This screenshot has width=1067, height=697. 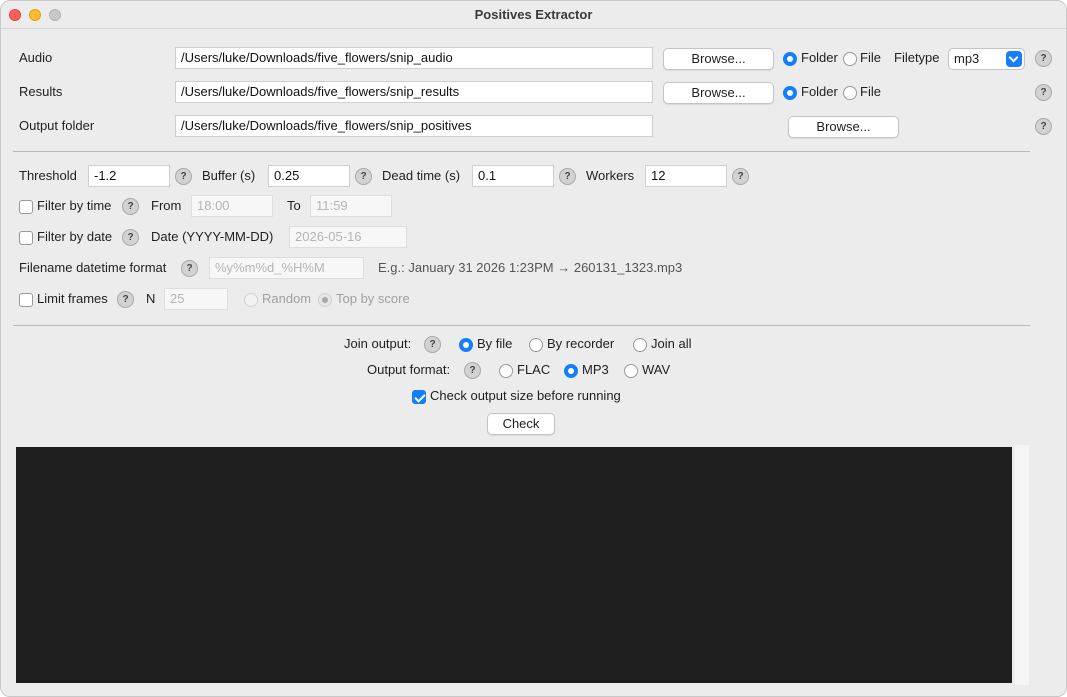 What do you see at coordinates (790, 93) in the screenshot?
I see `results-folder-radio` at bounding box center [790, 93].